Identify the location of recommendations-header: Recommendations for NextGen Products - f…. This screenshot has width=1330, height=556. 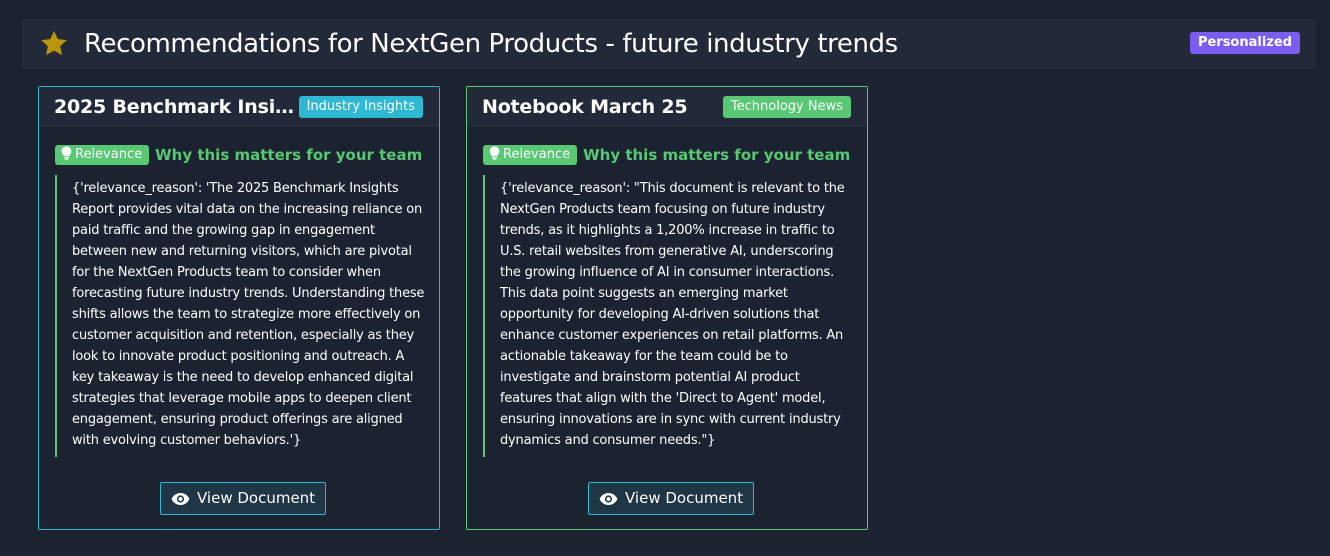
(669, 44).